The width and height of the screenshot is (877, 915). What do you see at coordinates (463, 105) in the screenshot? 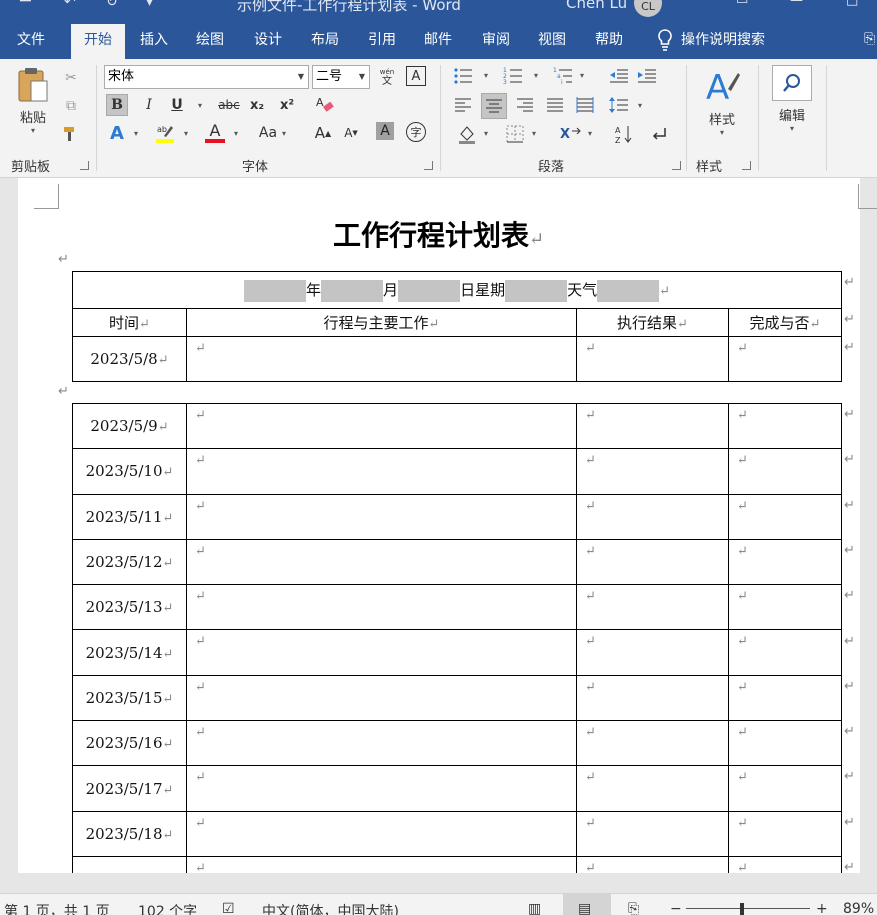
I see `align-left-icon` at bounding box center [463, 105].